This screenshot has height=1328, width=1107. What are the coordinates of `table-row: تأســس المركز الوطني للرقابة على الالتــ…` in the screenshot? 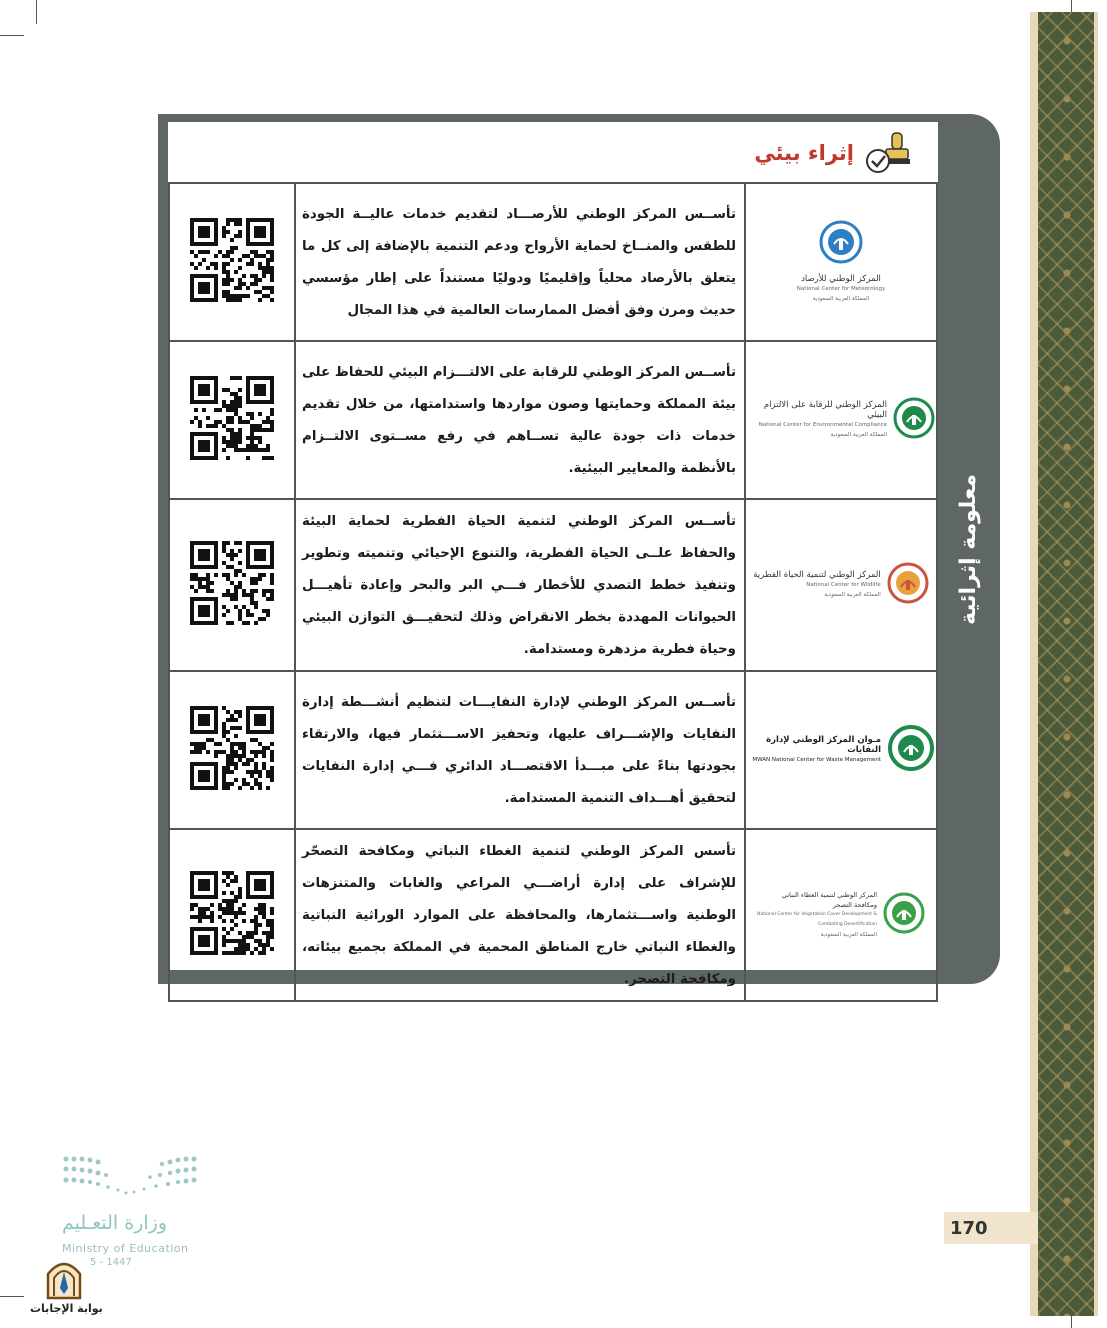 It's located at (553, 420).